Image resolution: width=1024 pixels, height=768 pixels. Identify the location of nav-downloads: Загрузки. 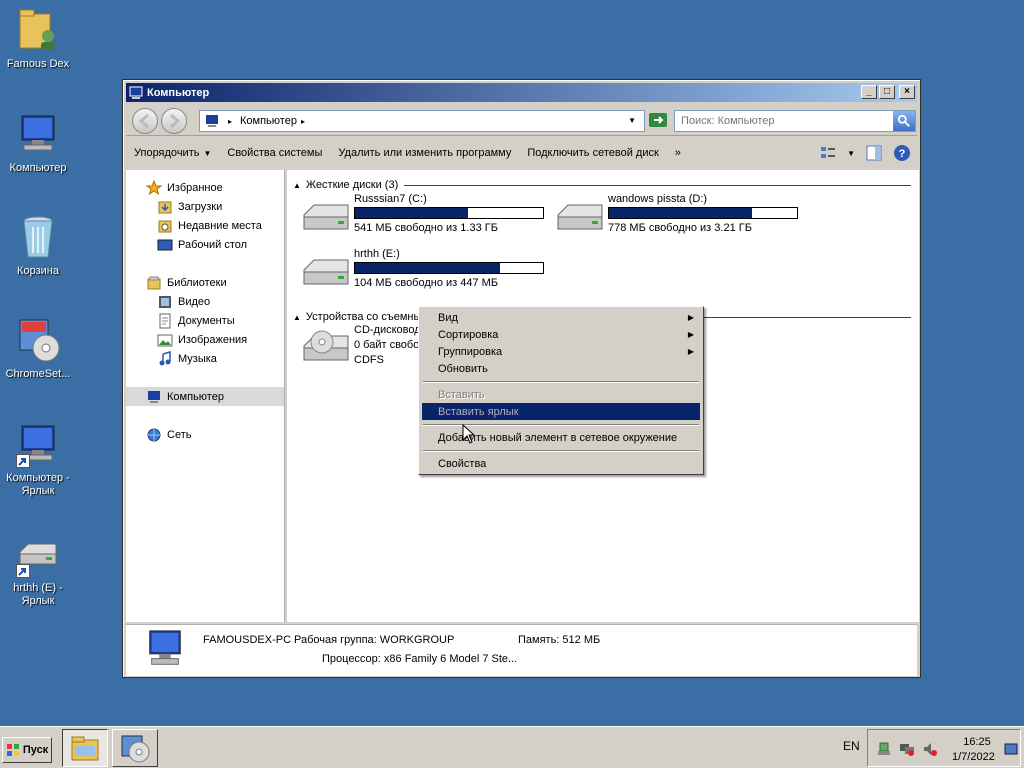
(205, 206).